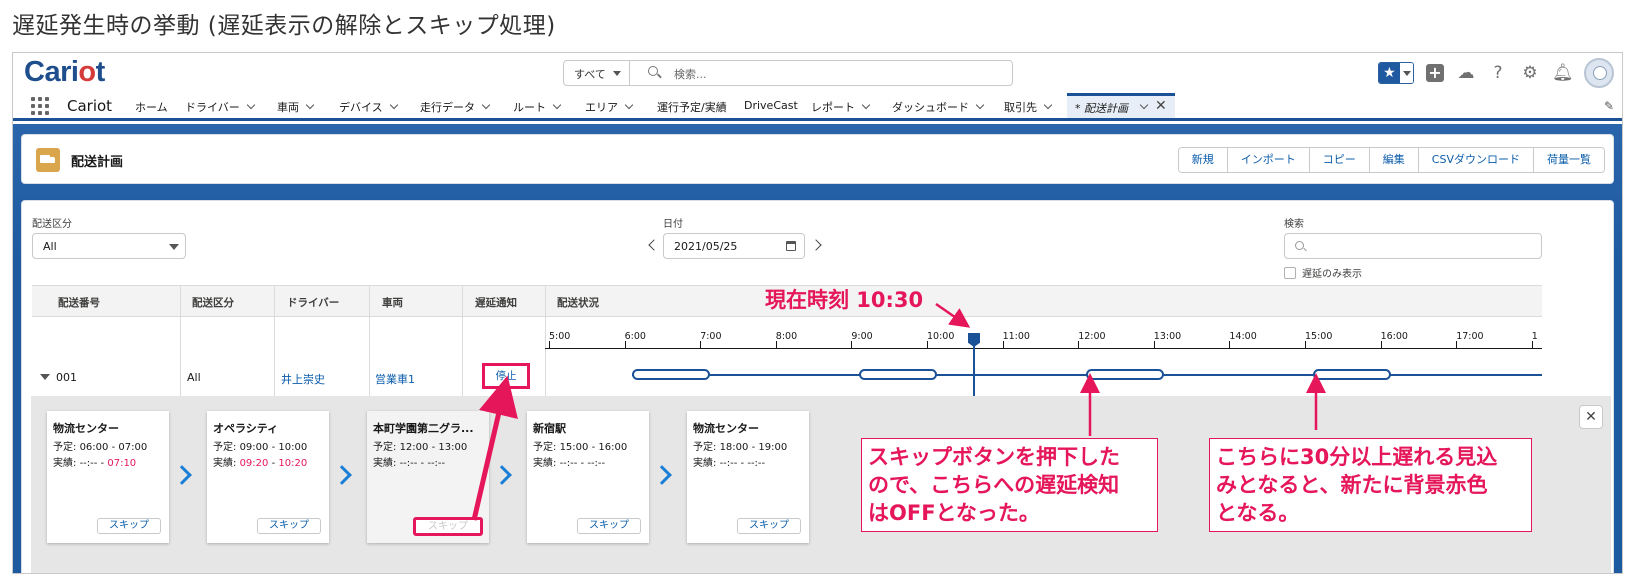  I want to click on bell-icon: 🔔︎, so click(1563, 73).